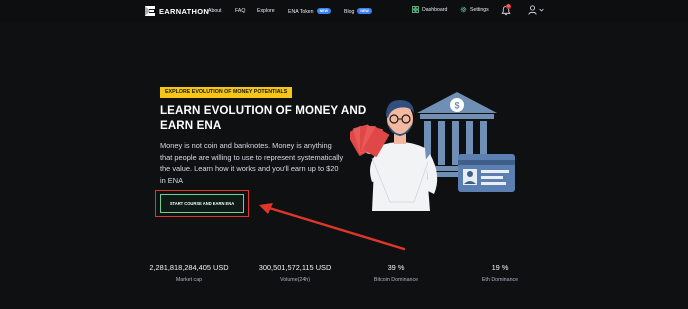 The height and width of the screenshot is (309, 688). What do you see at coordinates (396, 273) in the screenshot?
I see `stat-bitcoin-dominance: 39 % Bitcoin Dominance` at bounding box center [396, 273].